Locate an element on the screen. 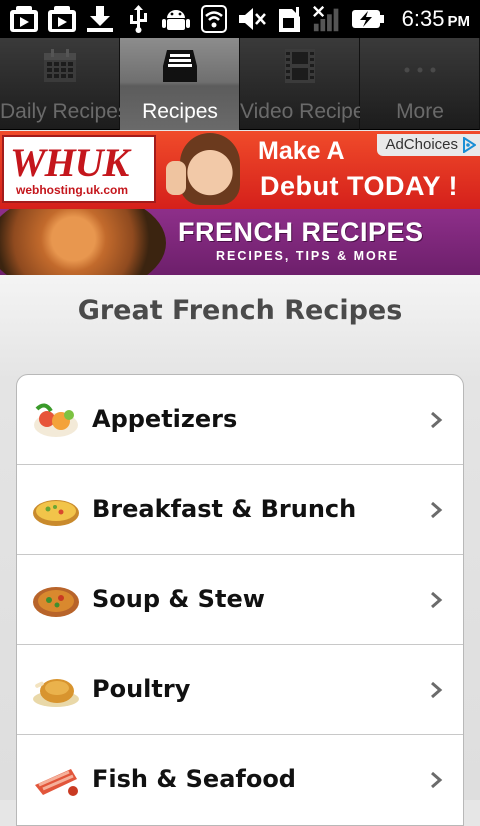 This screenshot has width=480, height=826. soup-icon is located at coordinates (56, 602).